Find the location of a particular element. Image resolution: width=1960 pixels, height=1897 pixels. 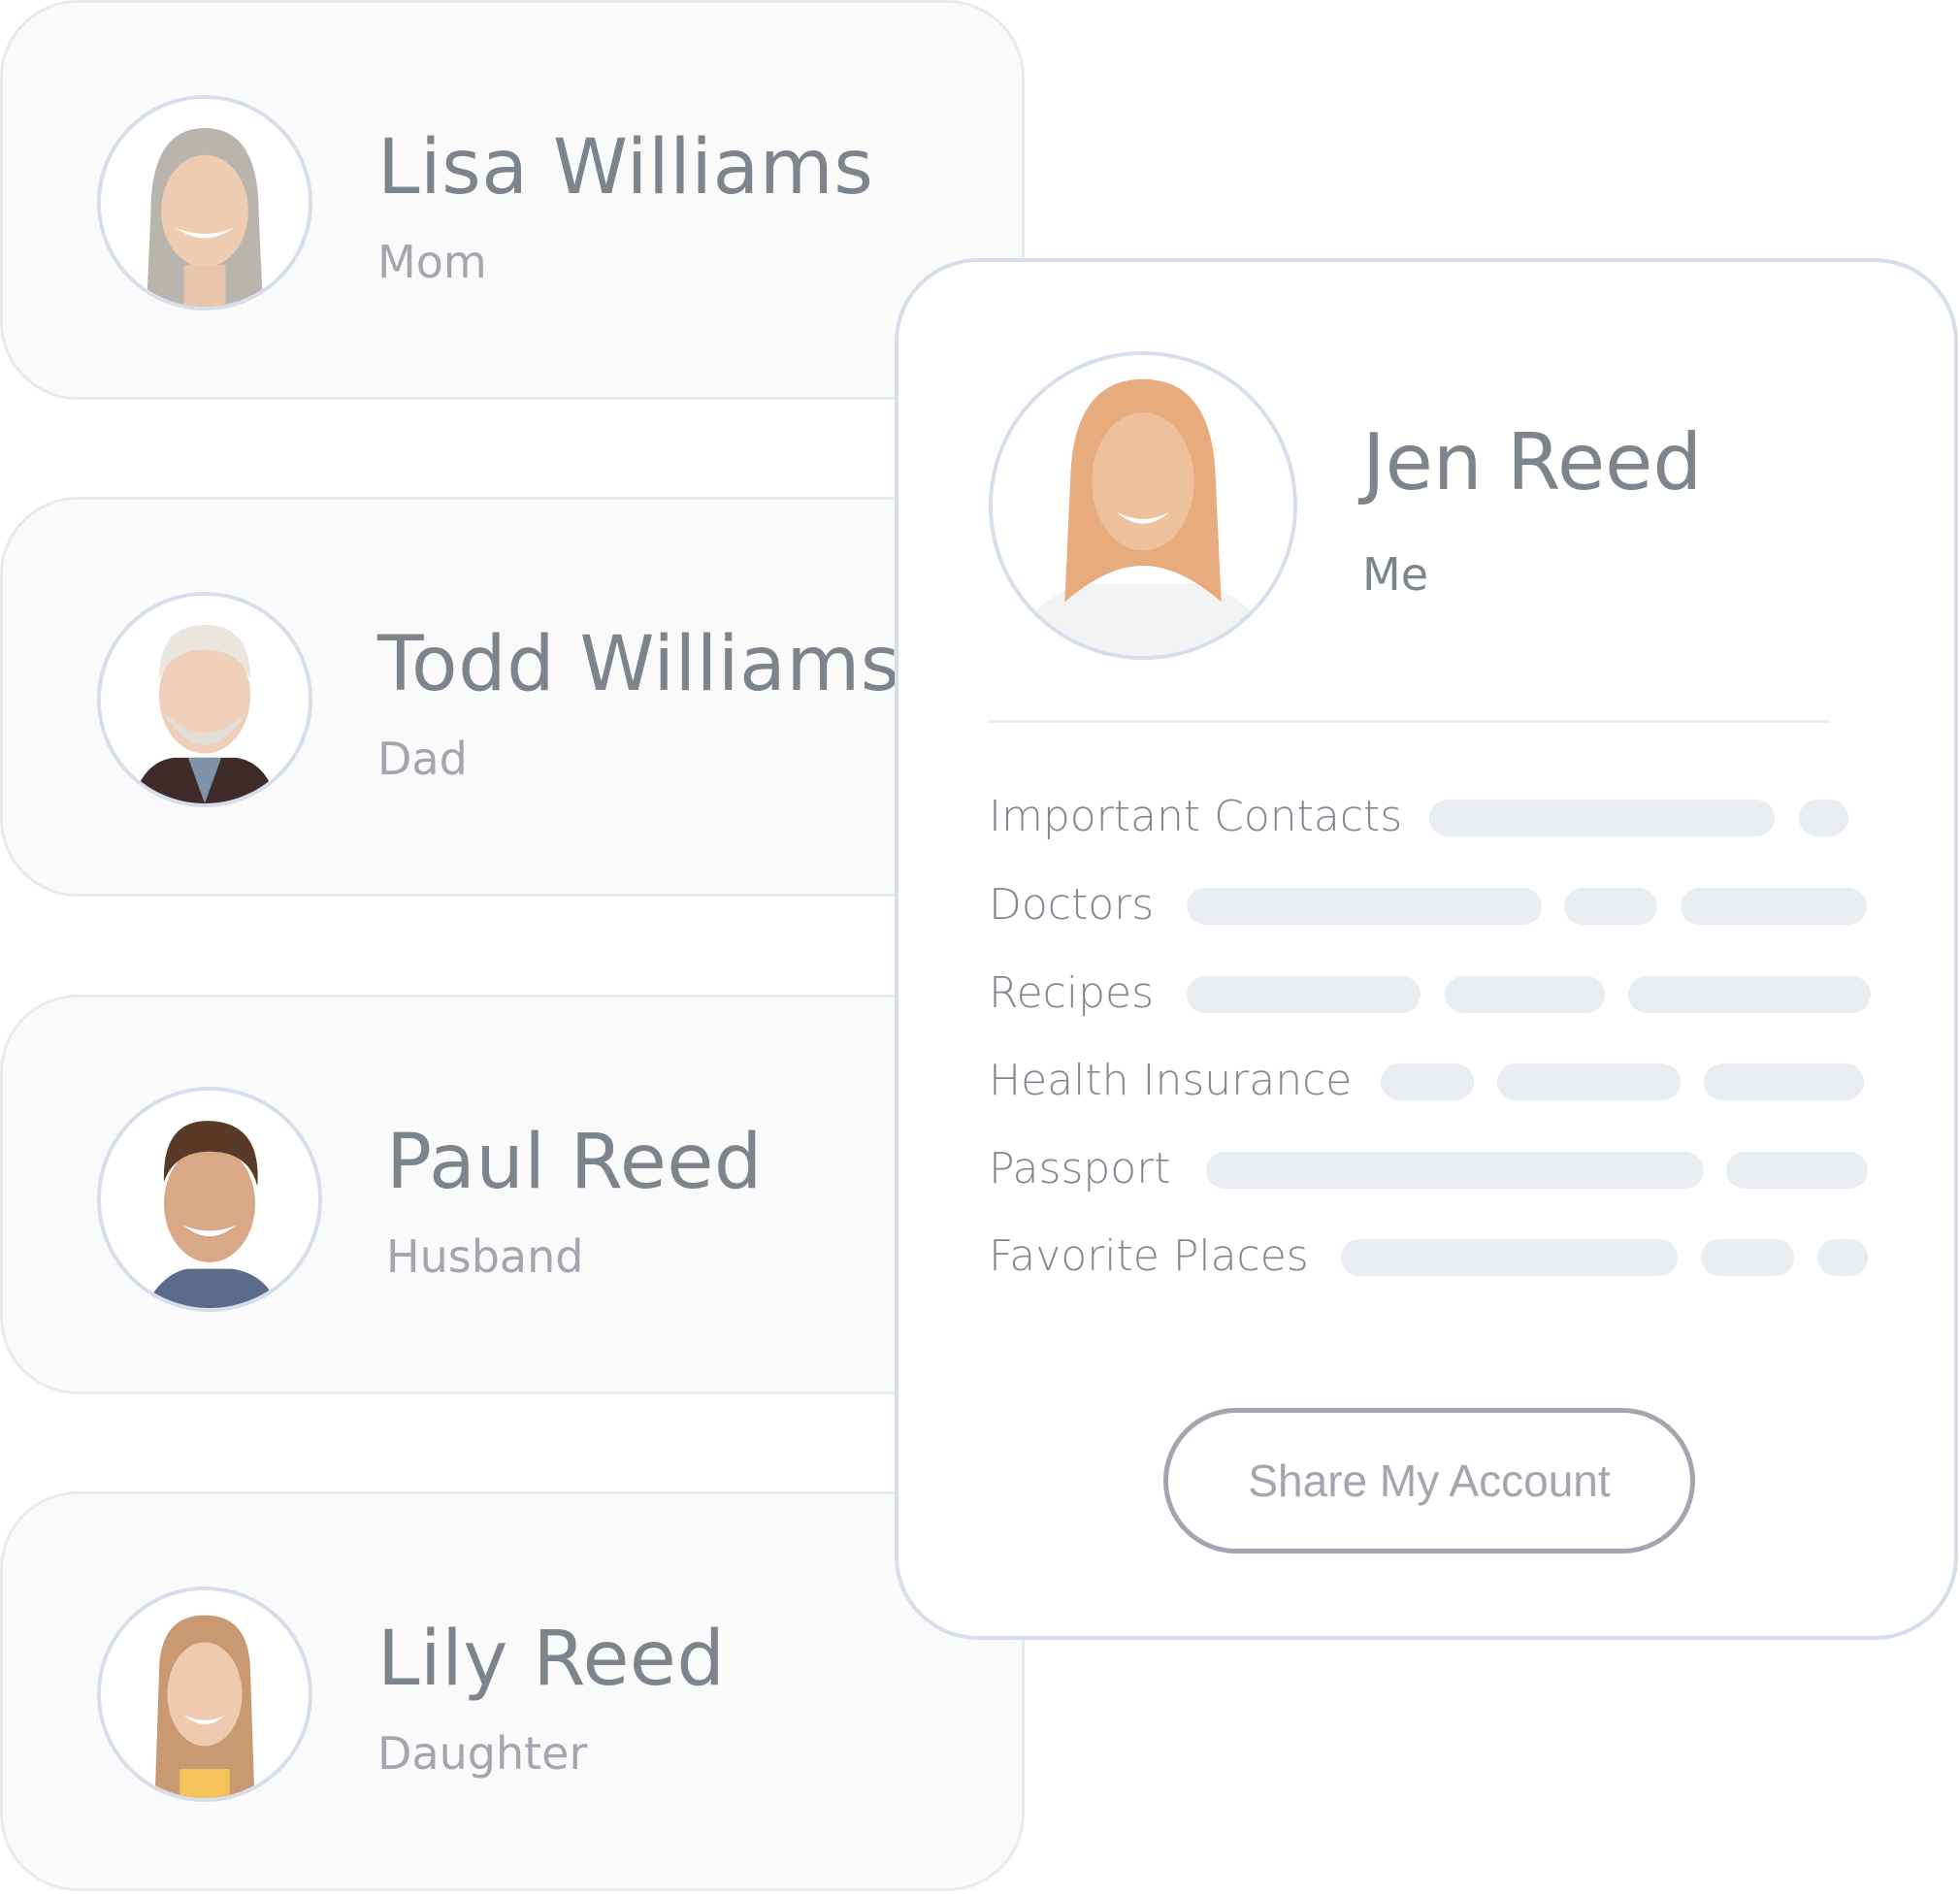

document-row-doctors: Doctors is located at coordinates (1071, 905).